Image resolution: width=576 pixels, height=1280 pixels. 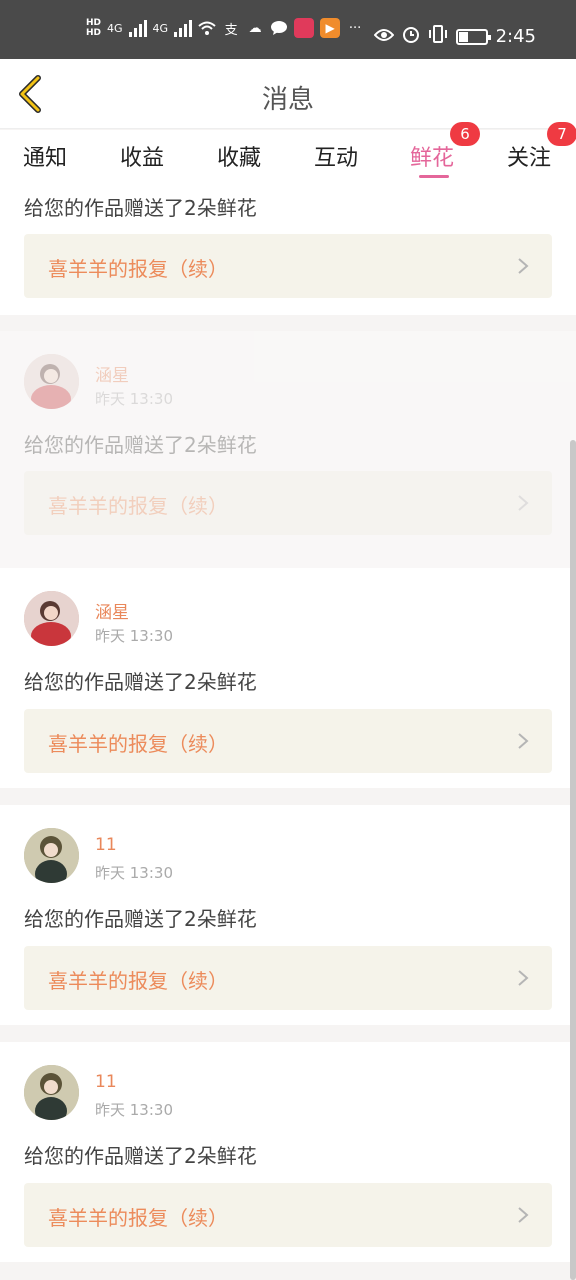 What do you see at coordinates (573, 860) in the screenshot?
I see `scrollbar` at bounding box center [573, 860].